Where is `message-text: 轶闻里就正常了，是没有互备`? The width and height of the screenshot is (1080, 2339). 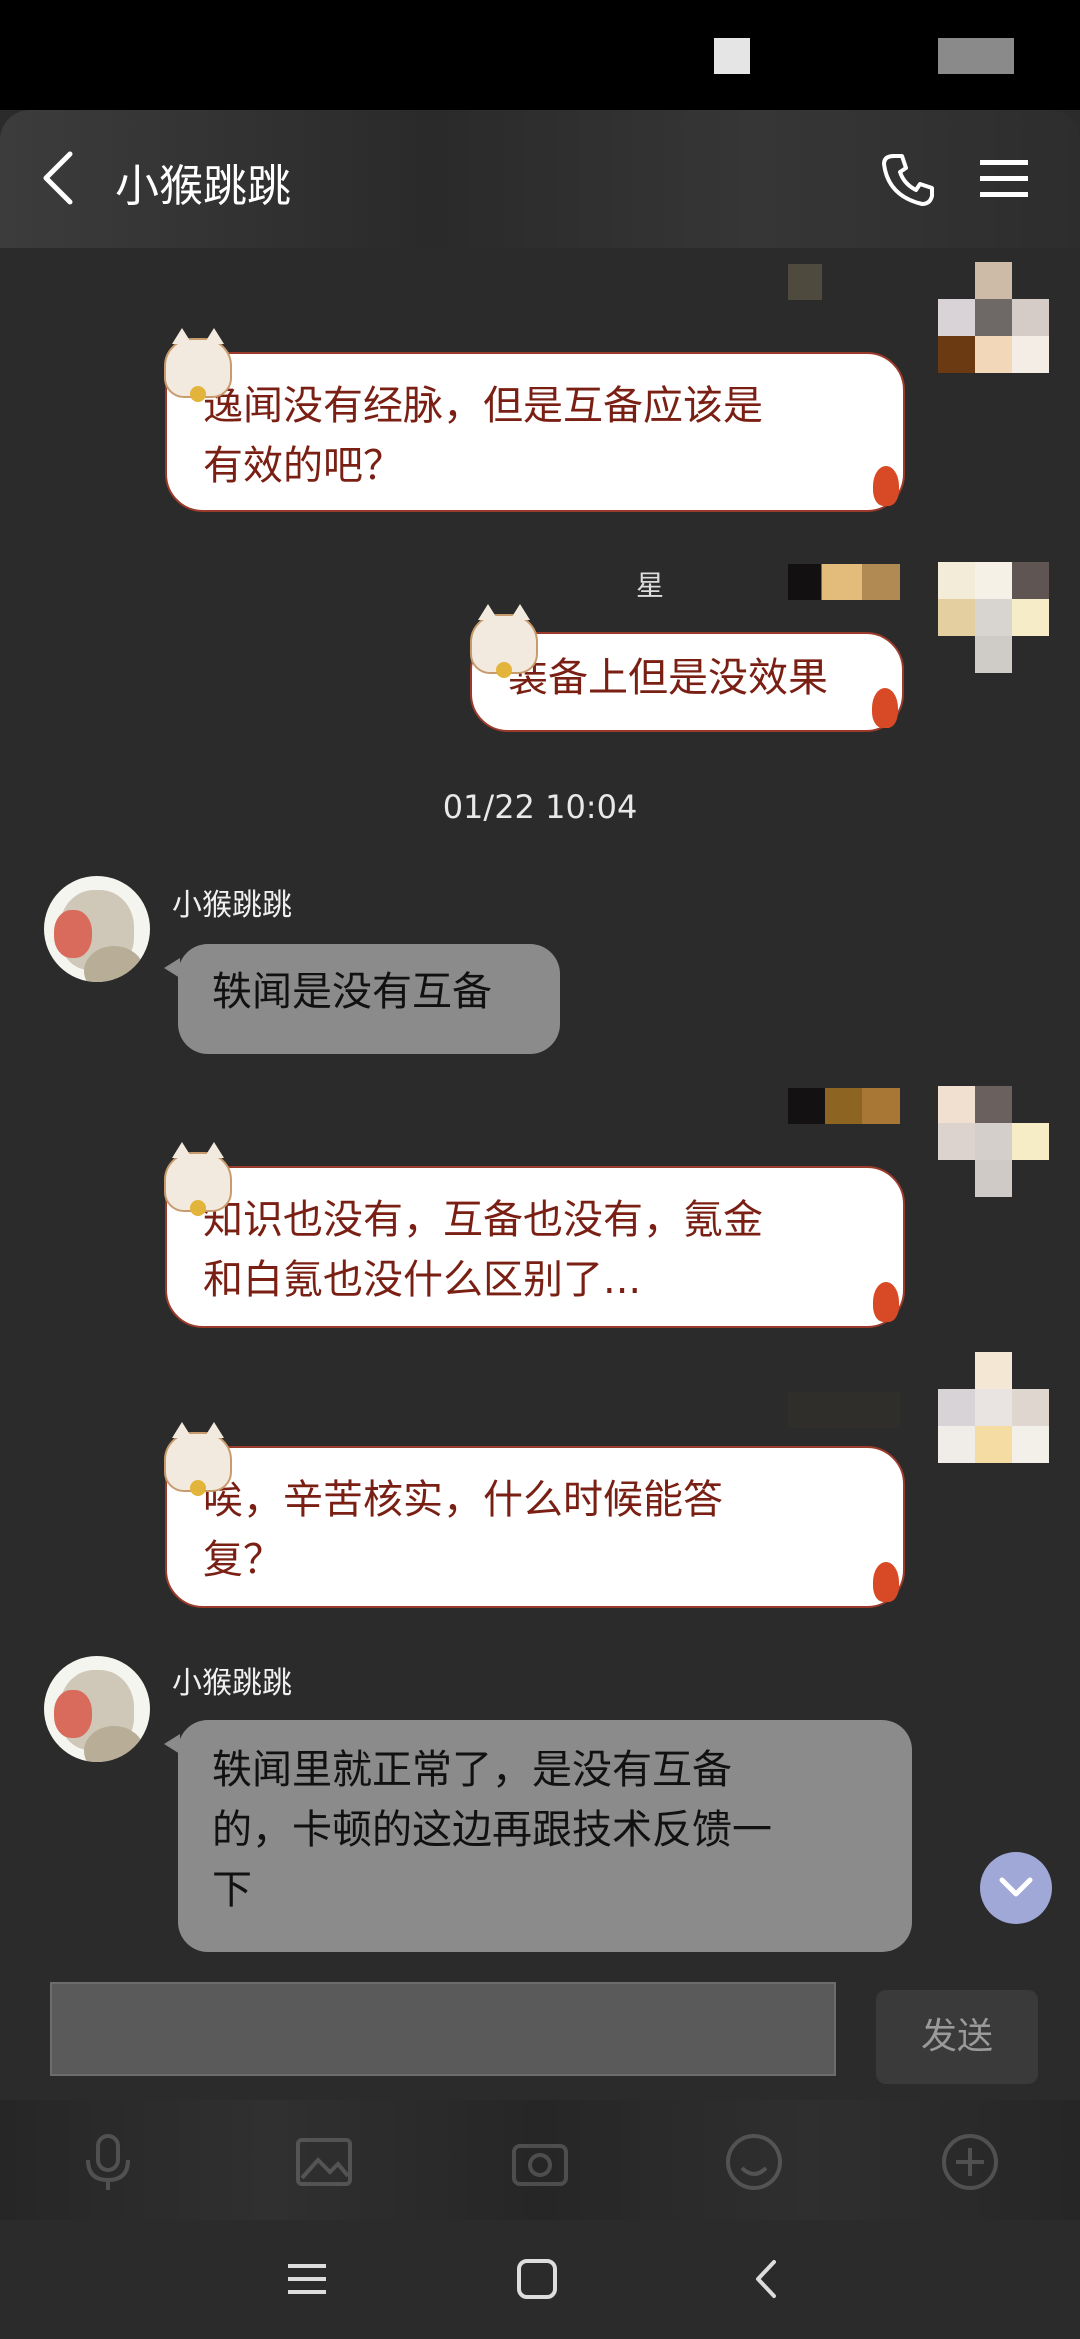 message-text: 轶闻里就正常了，是没有互备 is located at coordinates (472, 1770).